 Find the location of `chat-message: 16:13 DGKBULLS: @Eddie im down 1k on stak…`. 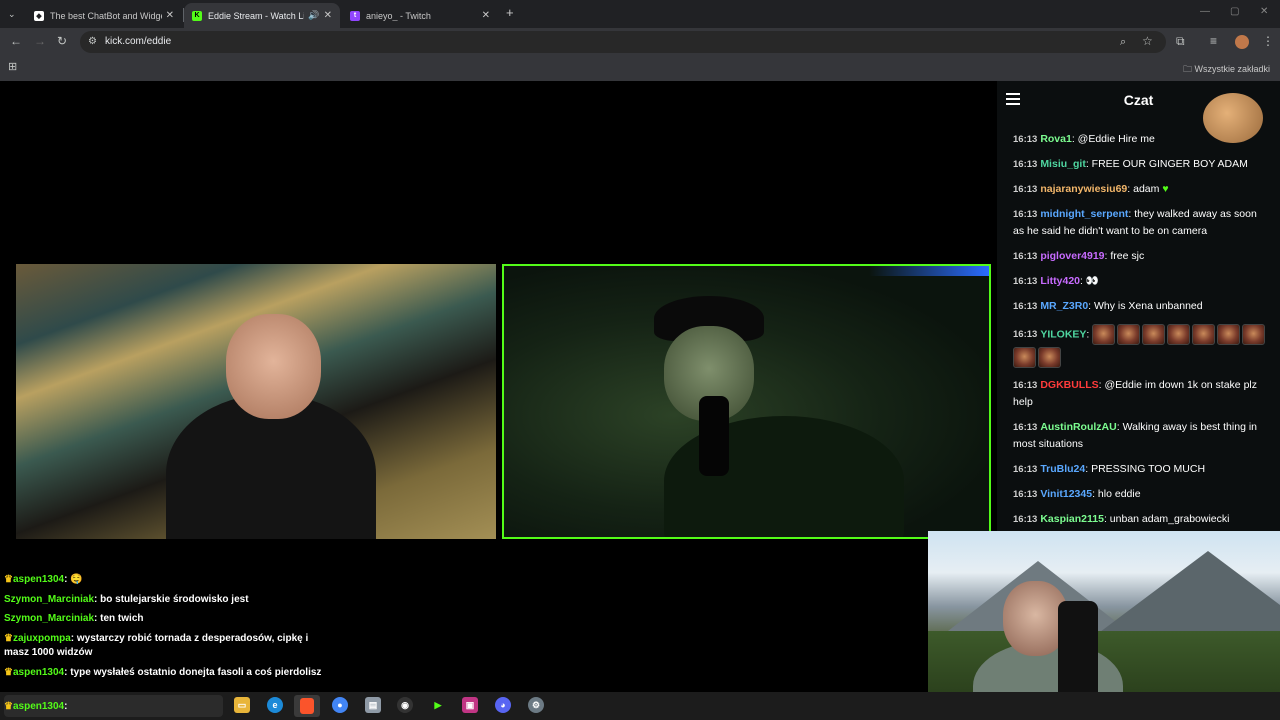

chat-message: 16:13 DGKBULLS: @Eddie im down 1k on stak… is located at coordinates (1135, 393).